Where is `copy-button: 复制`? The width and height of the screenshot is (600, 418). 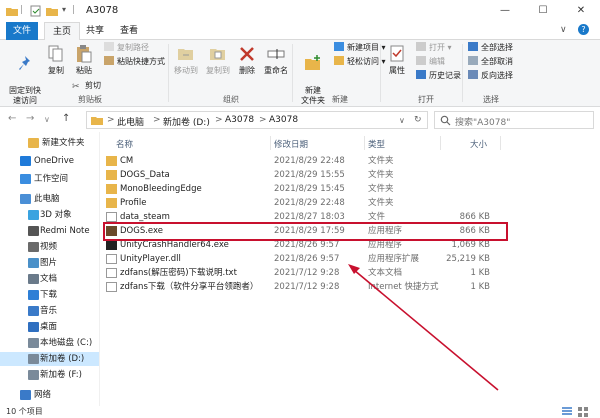
copy-button: 复制 is located at coordinates (56, 60).